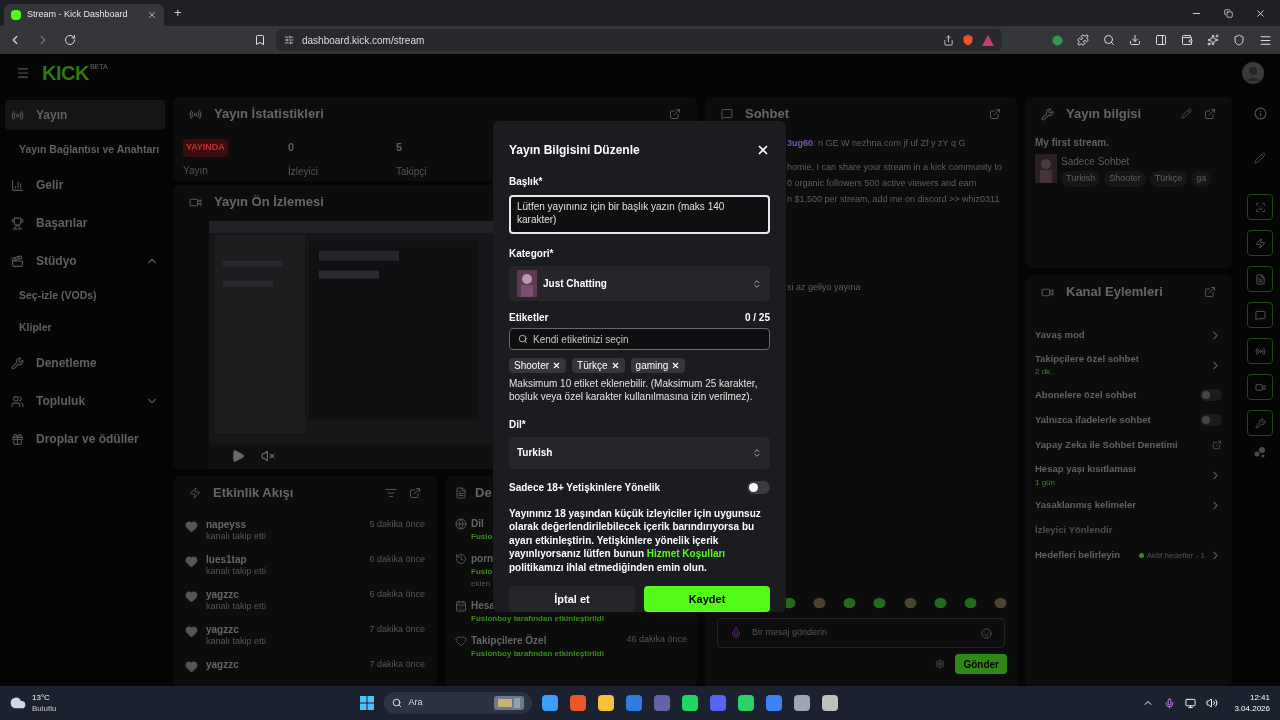 Image resolution: width=1280 pixels, height=720 pixels. What do you see at coordinates (1128, 445) in the screenshot?
I see `action-row: Yapay Zeka ile Sohbet Denetimi` at bounding box center [1128, 445].